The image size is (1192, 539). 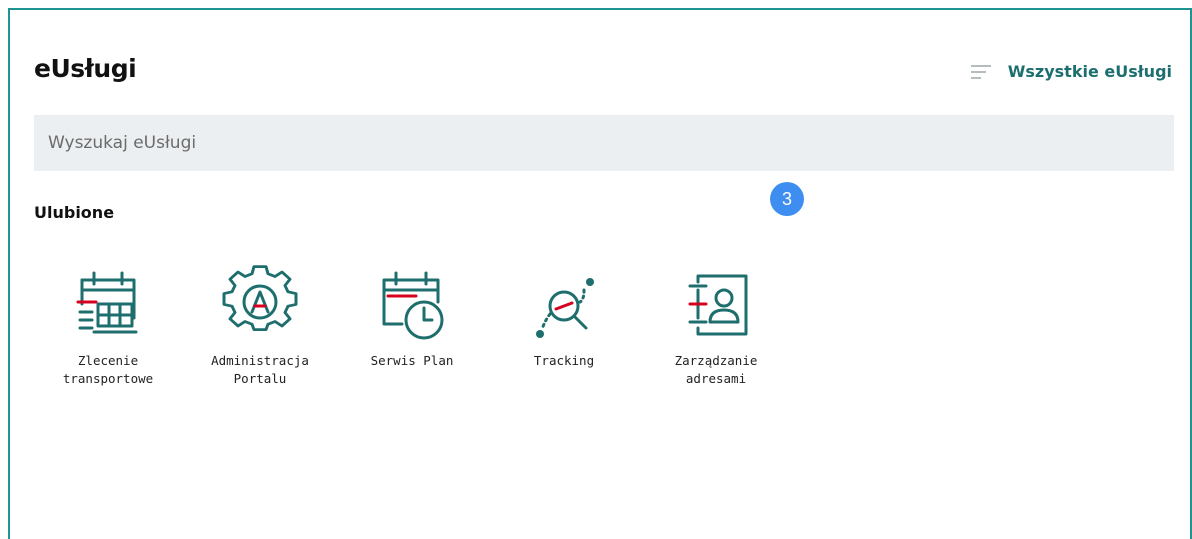 What do you see at coordinates (787, 199) in the screenshot?
I see `notification-badge: 3` at bounding box center [787, 199].